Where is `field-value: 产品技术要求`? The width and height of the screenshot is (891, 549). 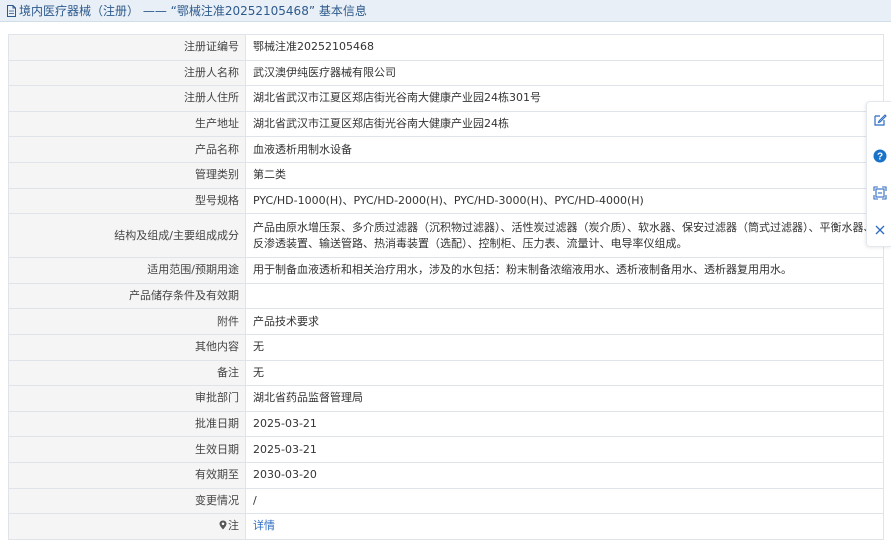 field-value: 产品技术要求 is located at coordinates (564, 321).